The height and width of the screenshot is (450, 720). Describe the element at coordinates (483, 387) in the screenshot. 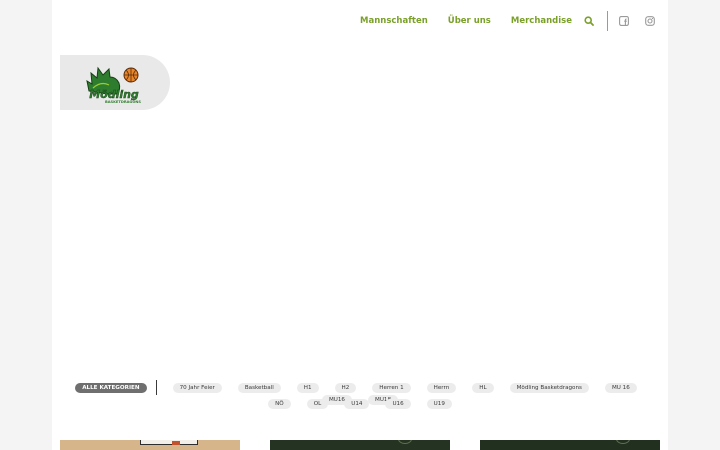

I see `filter-pill: HL` at that location.